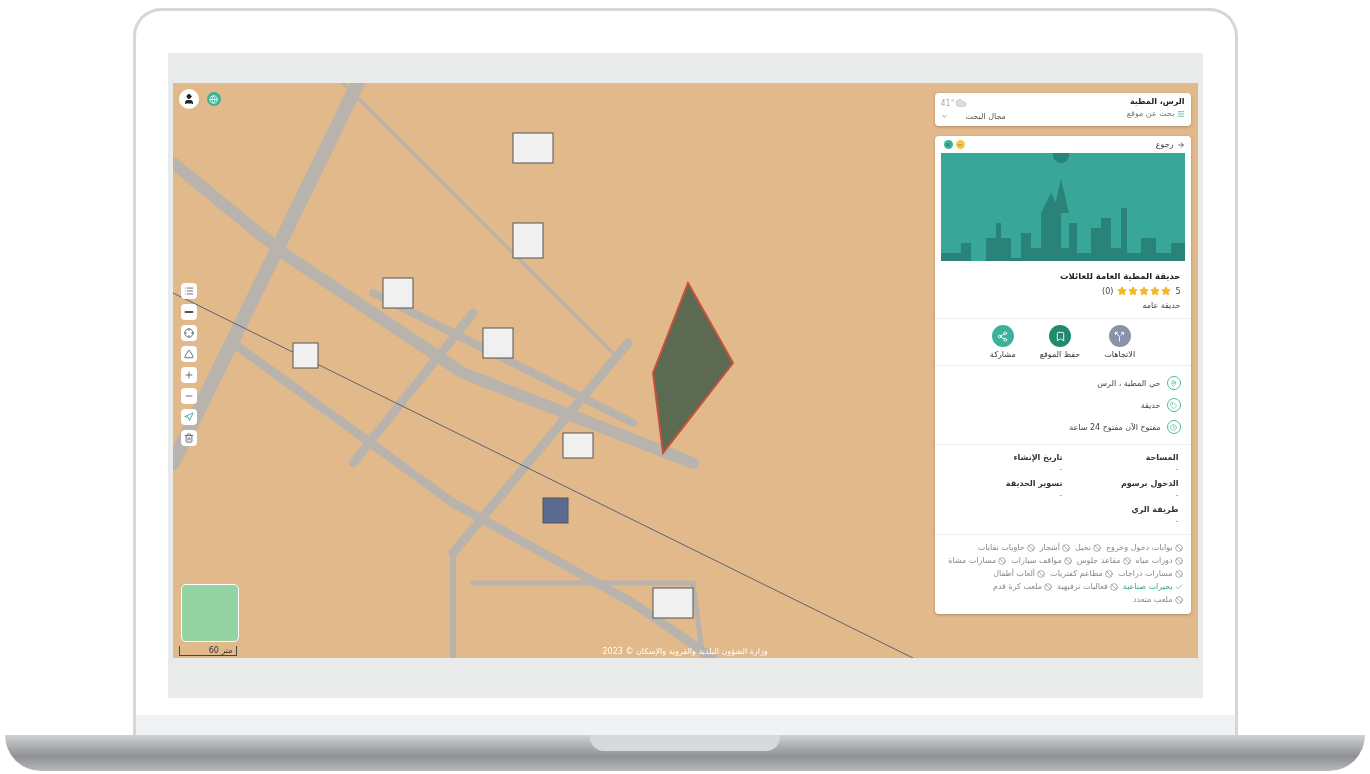 This screenshot has width=1370, height=774. What do you see at coordinates (1149, 483) in the screenshot?
I see `attribute-label: الدخول برسوم` at bounding box center [1149, 483].